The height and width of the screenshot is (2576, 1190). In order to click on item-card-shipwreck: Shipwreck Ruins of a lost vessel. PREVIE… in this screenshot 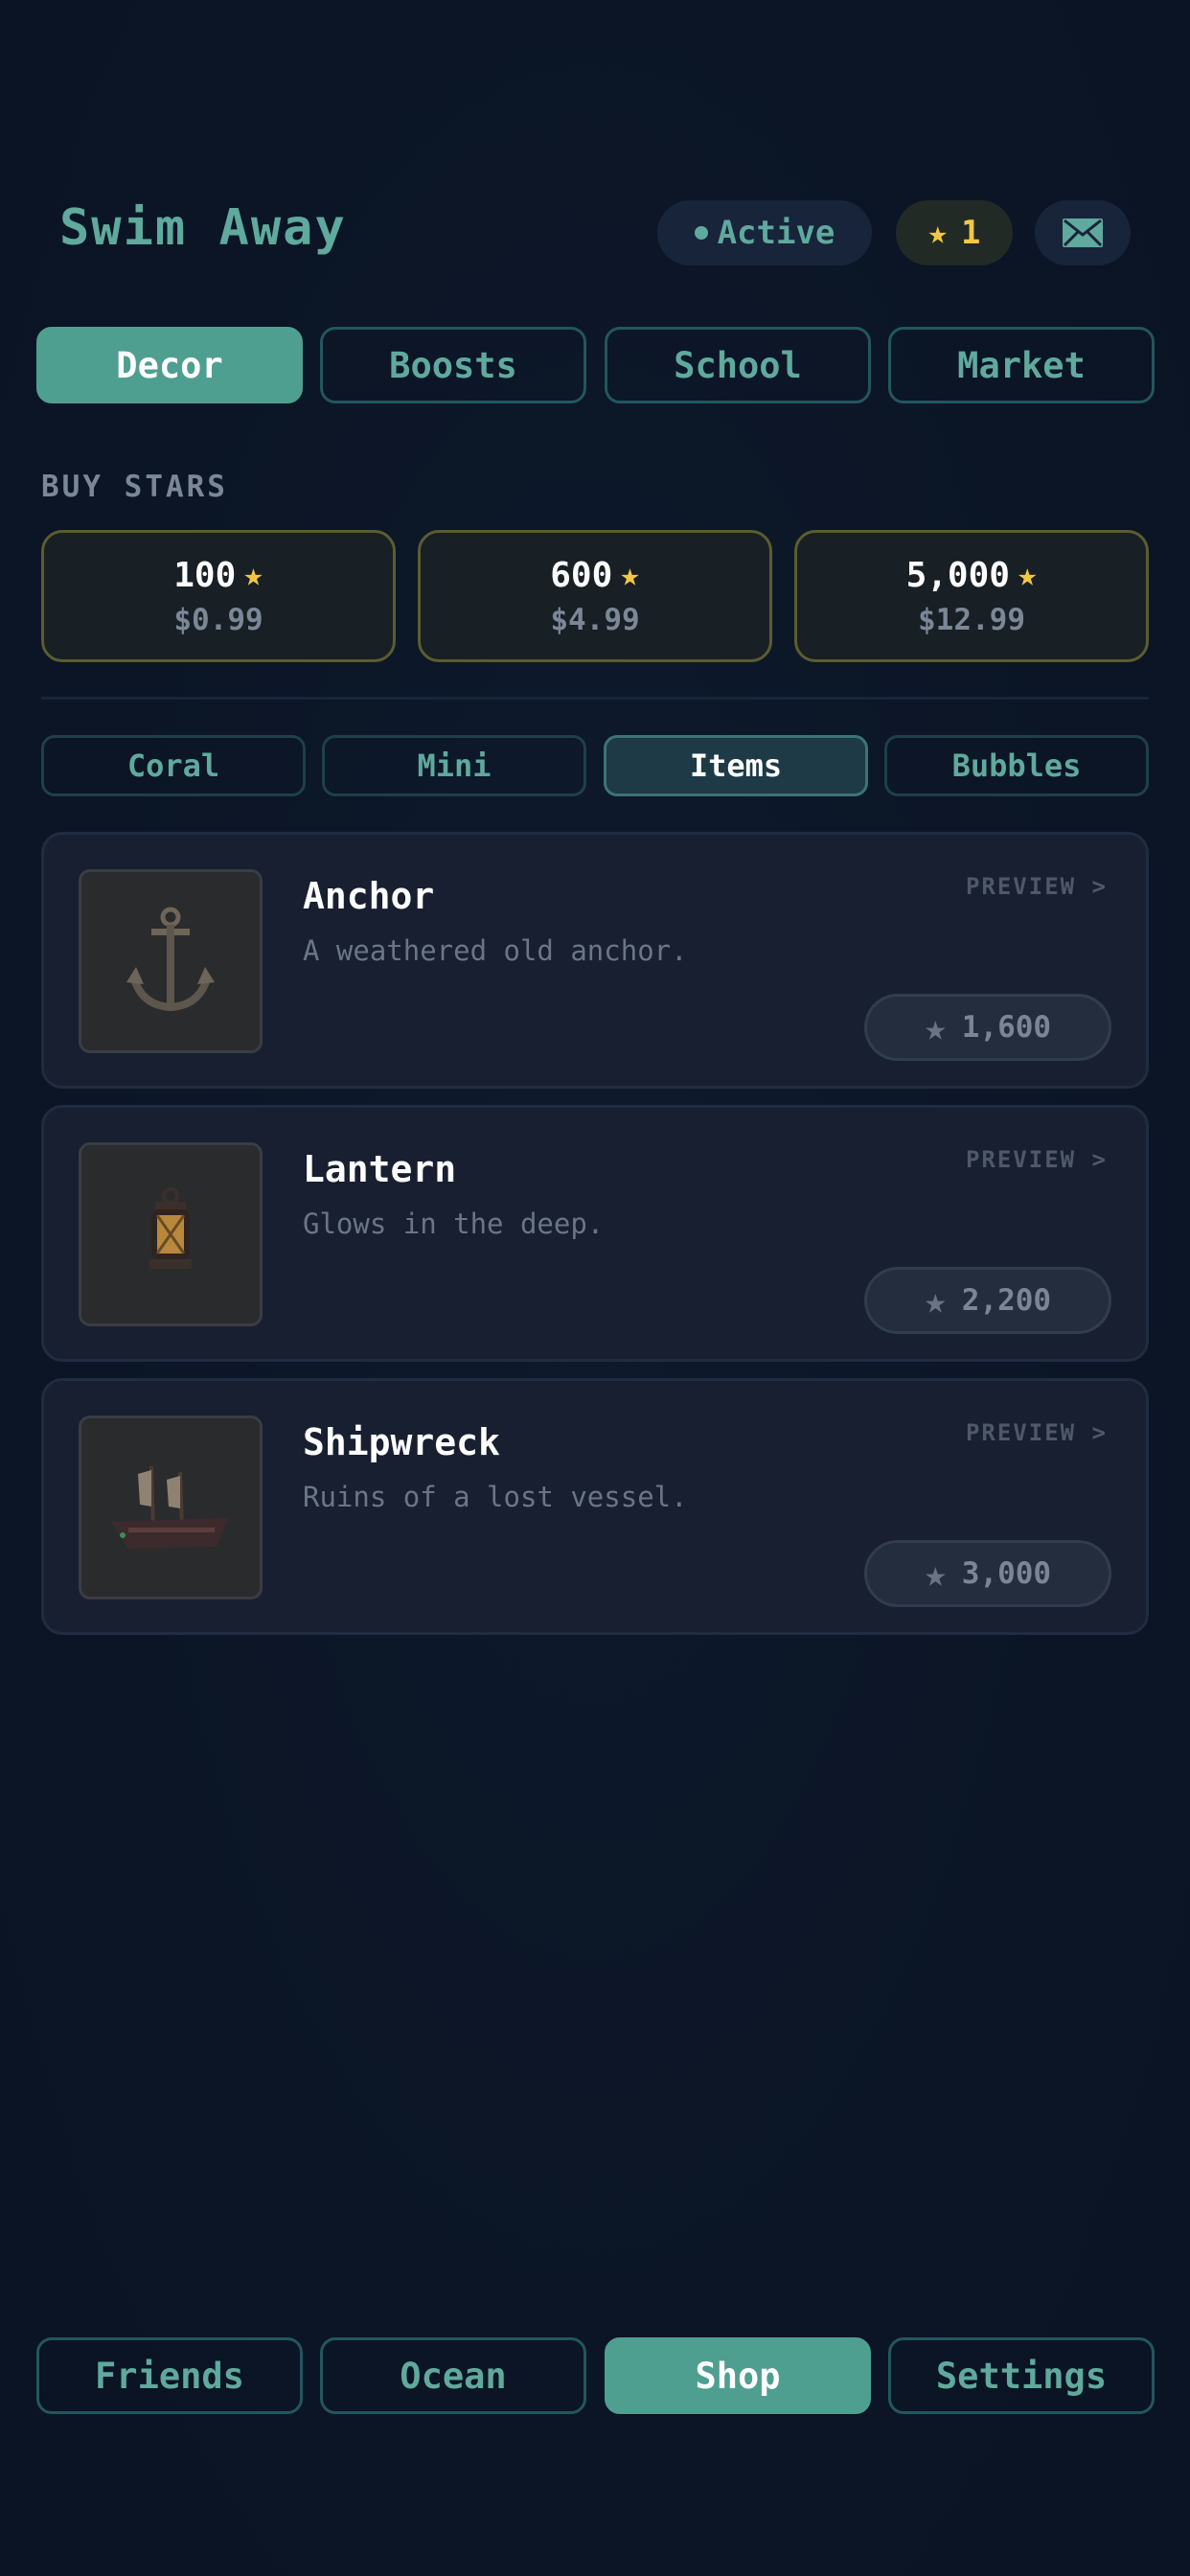, I will do `click(595, 1506)`.